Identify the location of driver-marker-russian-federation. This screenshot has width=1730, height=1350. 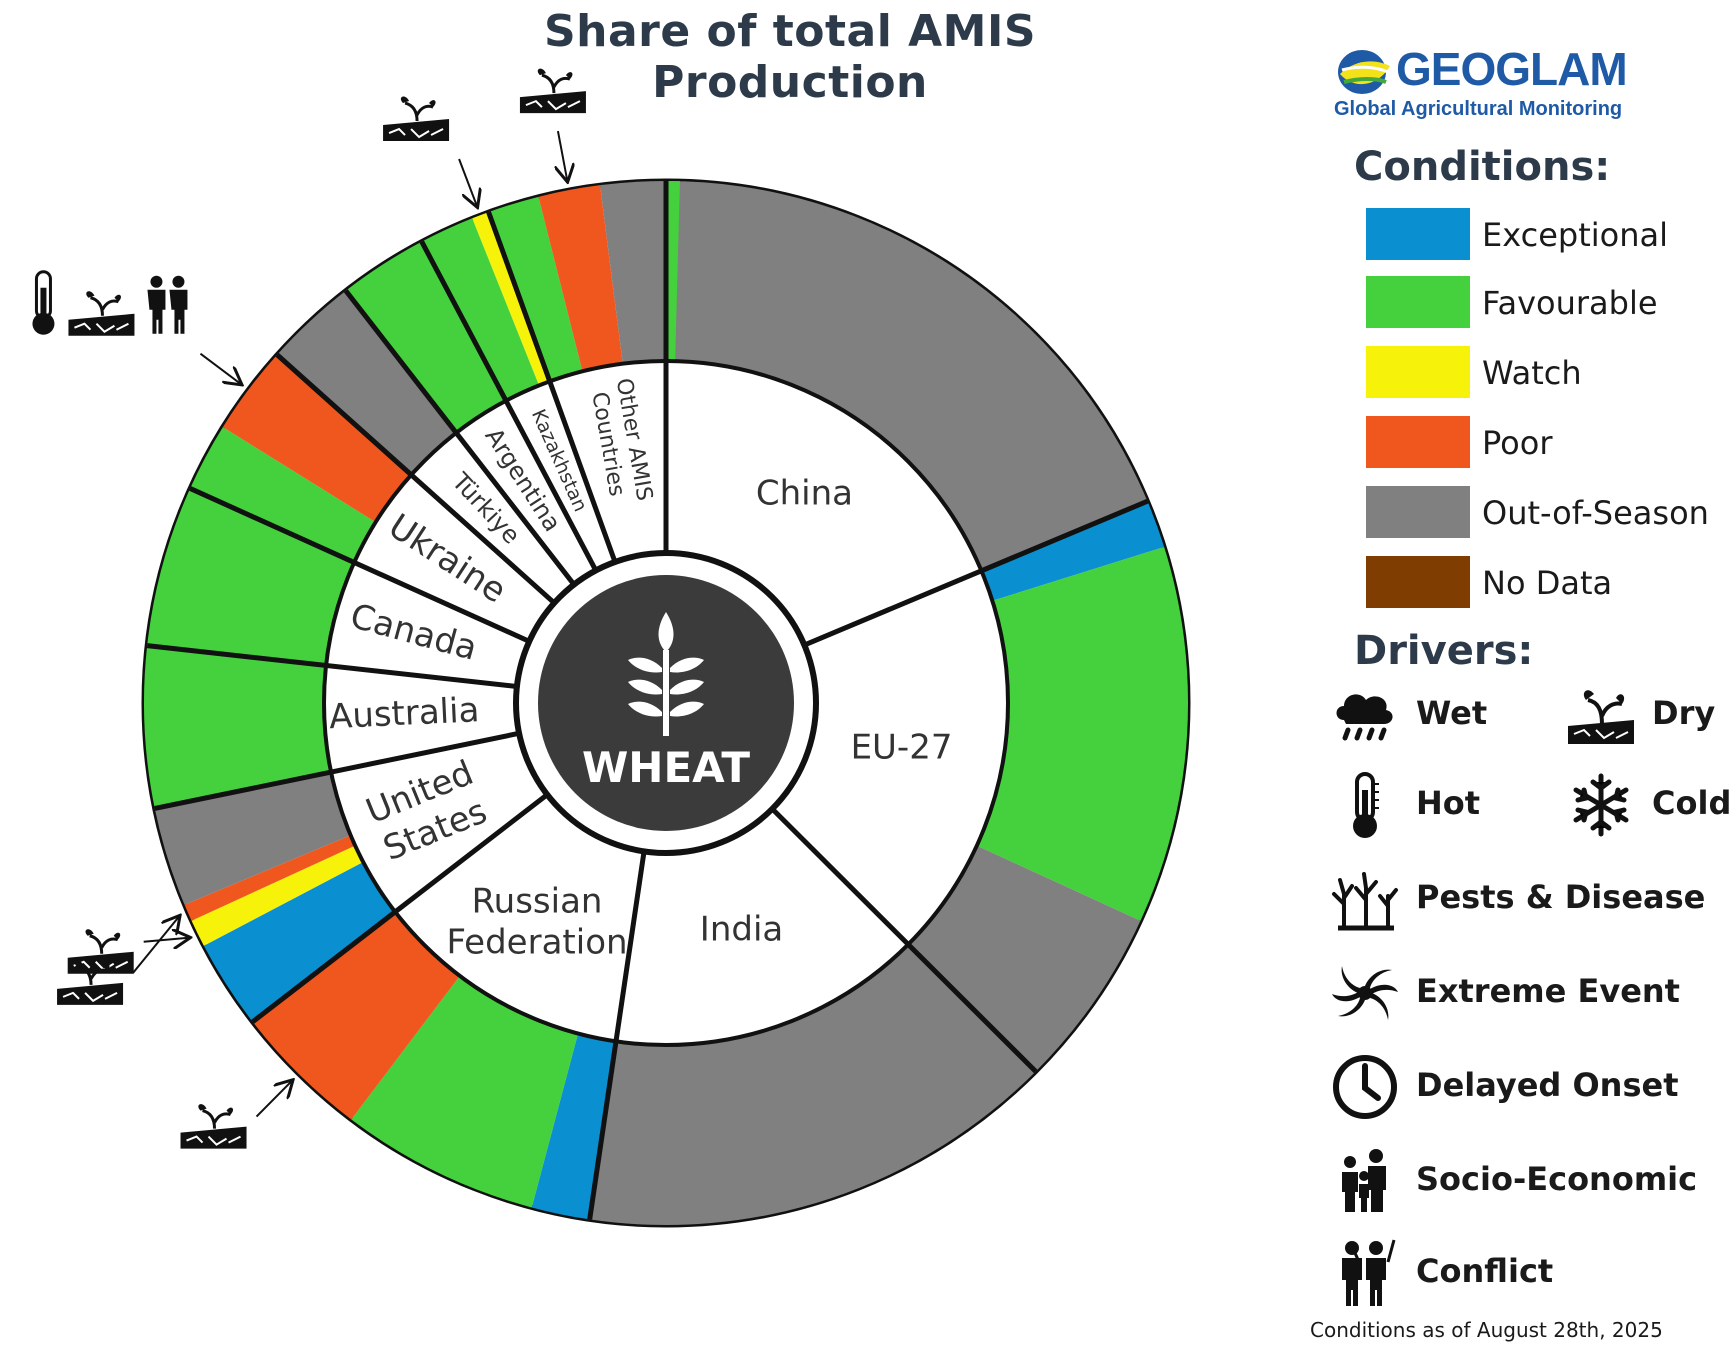
(236, 1115).